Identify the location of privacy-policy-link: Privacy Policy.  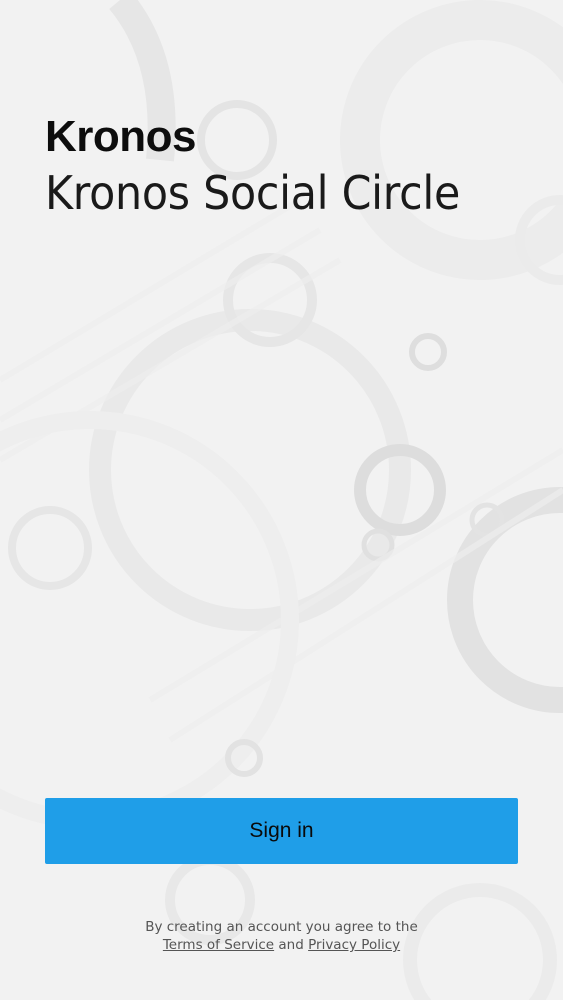
(354, 945).